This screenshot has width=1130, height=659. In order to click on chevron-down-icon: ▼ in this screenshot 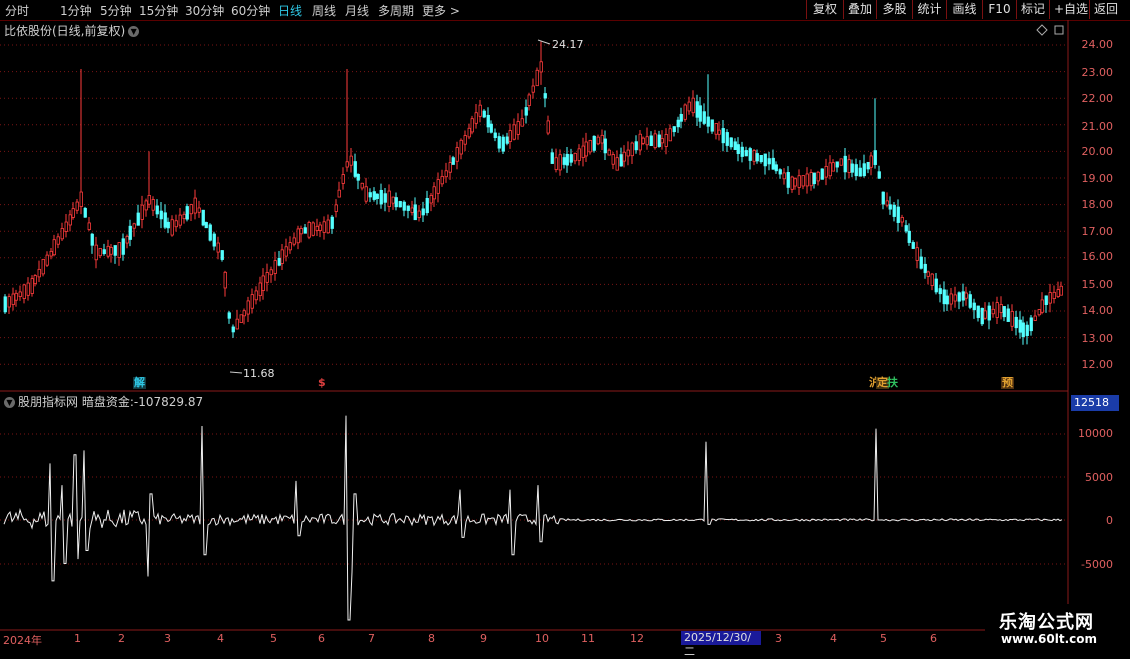, I will do `click(9, 402)`.